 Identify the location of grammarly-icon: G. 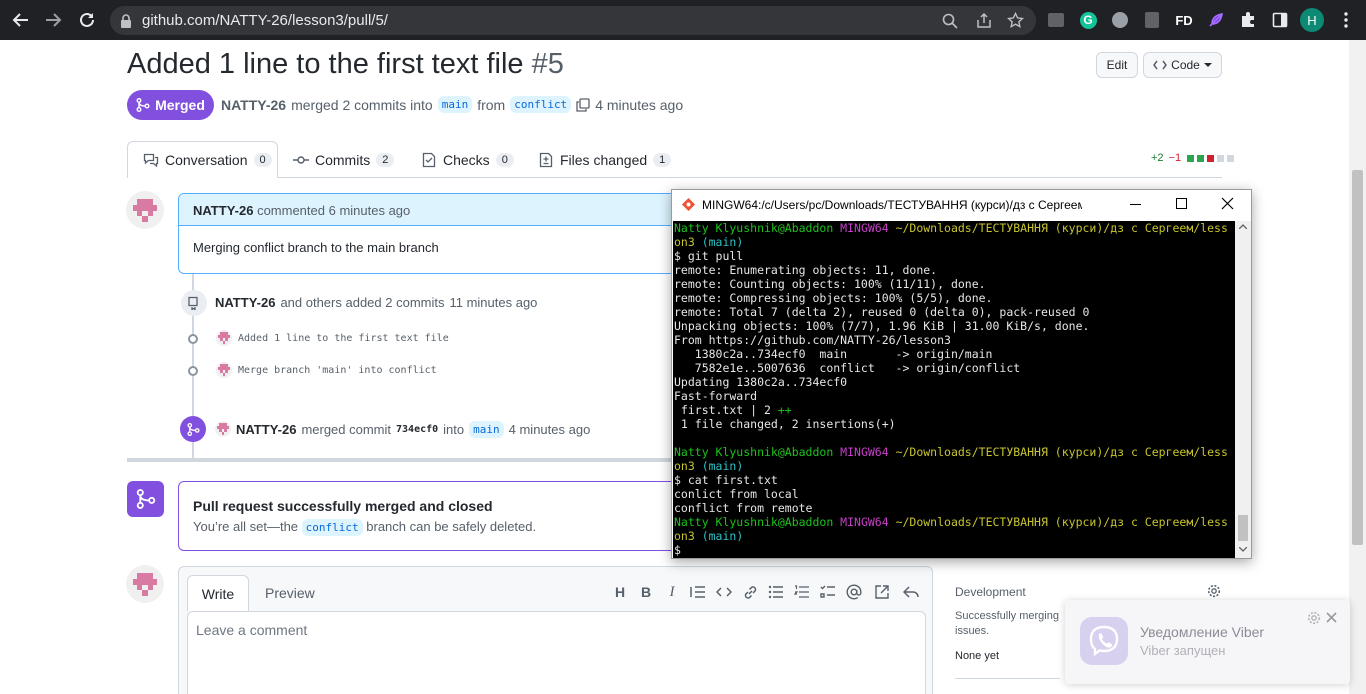
(1088, 20).